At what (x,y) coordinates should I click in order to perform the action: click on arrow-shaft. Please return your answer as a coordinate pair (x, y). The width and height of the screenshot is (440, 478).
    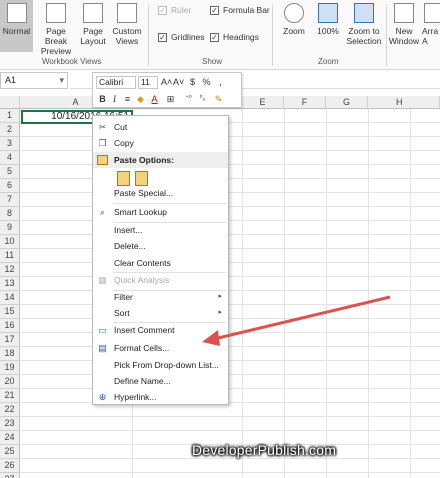
    Looking at the image, I should click on (302, 318).